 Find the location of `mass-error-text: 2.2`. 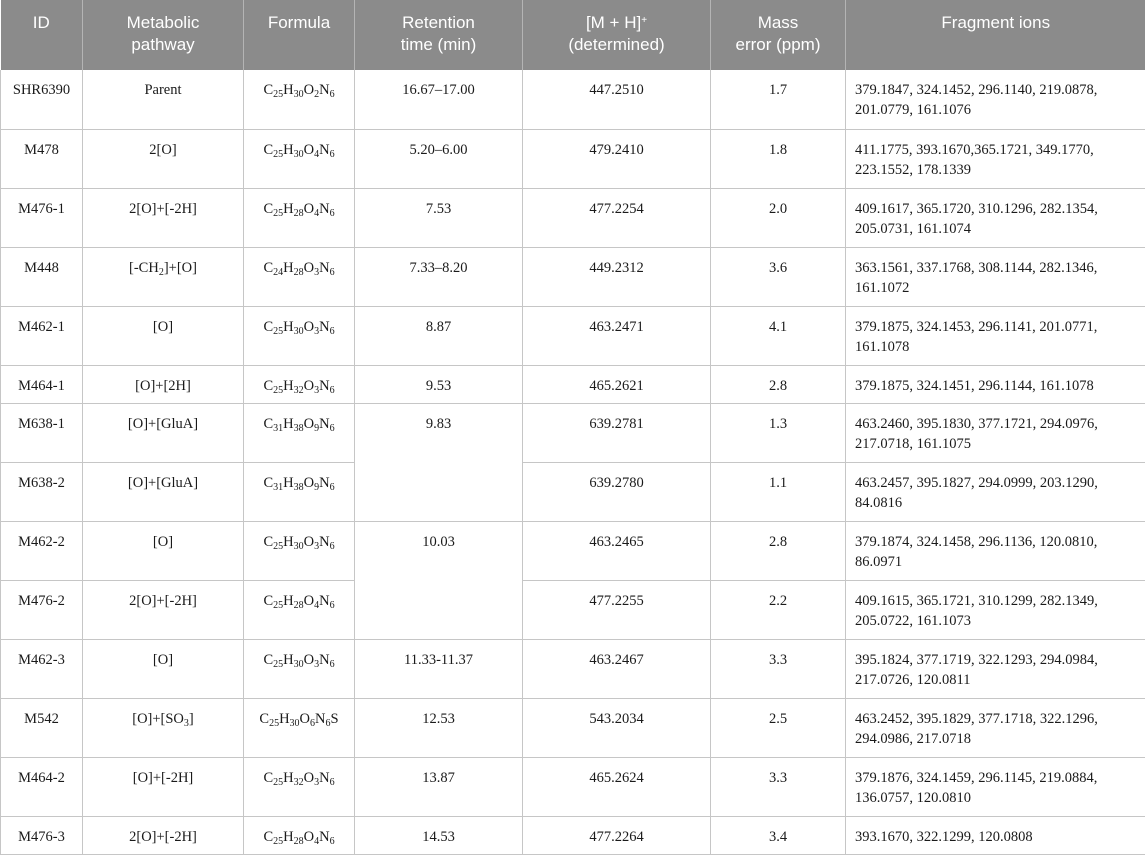

mass-error-text: 2.2 is located at coordinates (778, 600).